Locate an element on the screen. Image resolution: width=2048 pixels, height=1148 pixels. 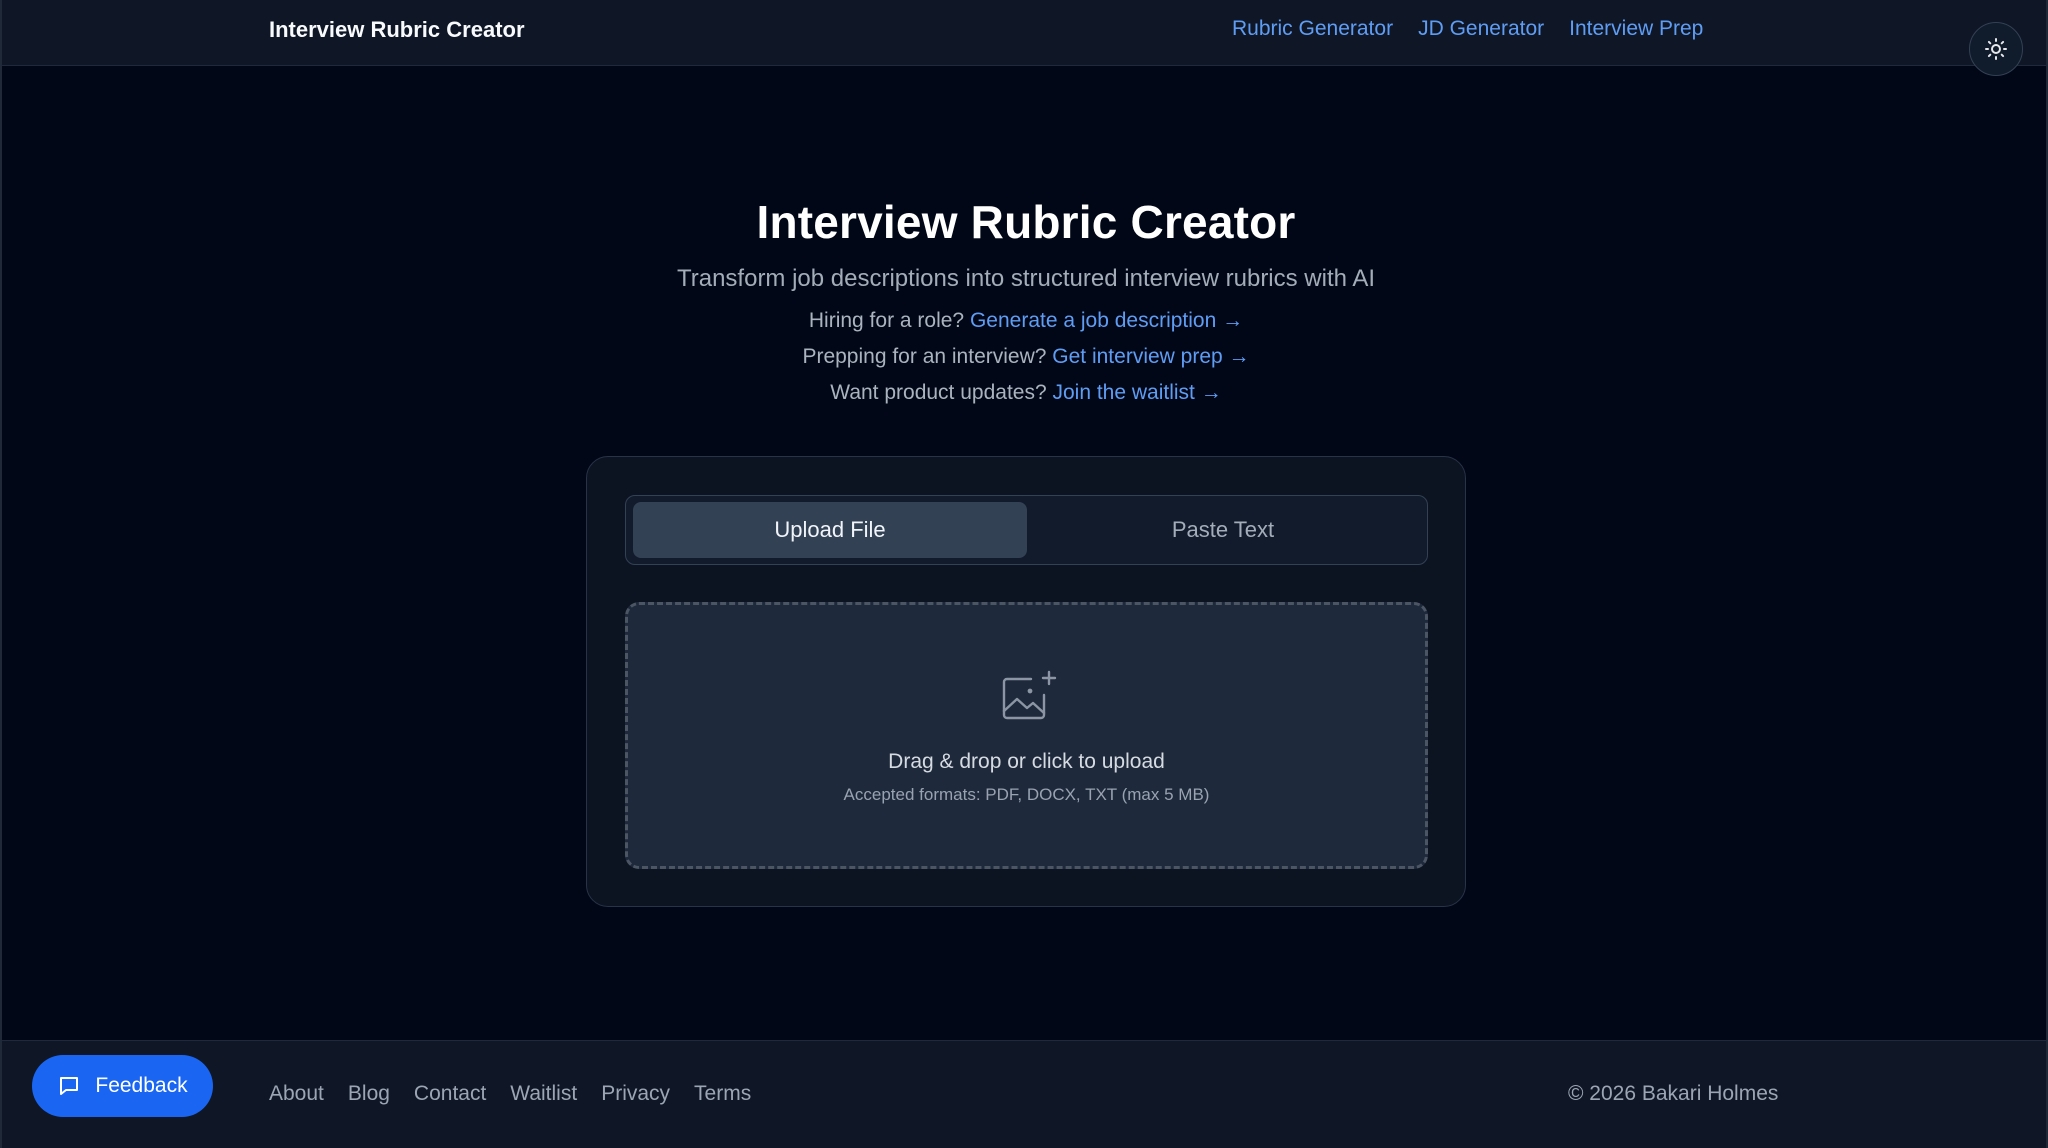
promo-prefix: Hiring for a role? is located at coordinates (886, 320).